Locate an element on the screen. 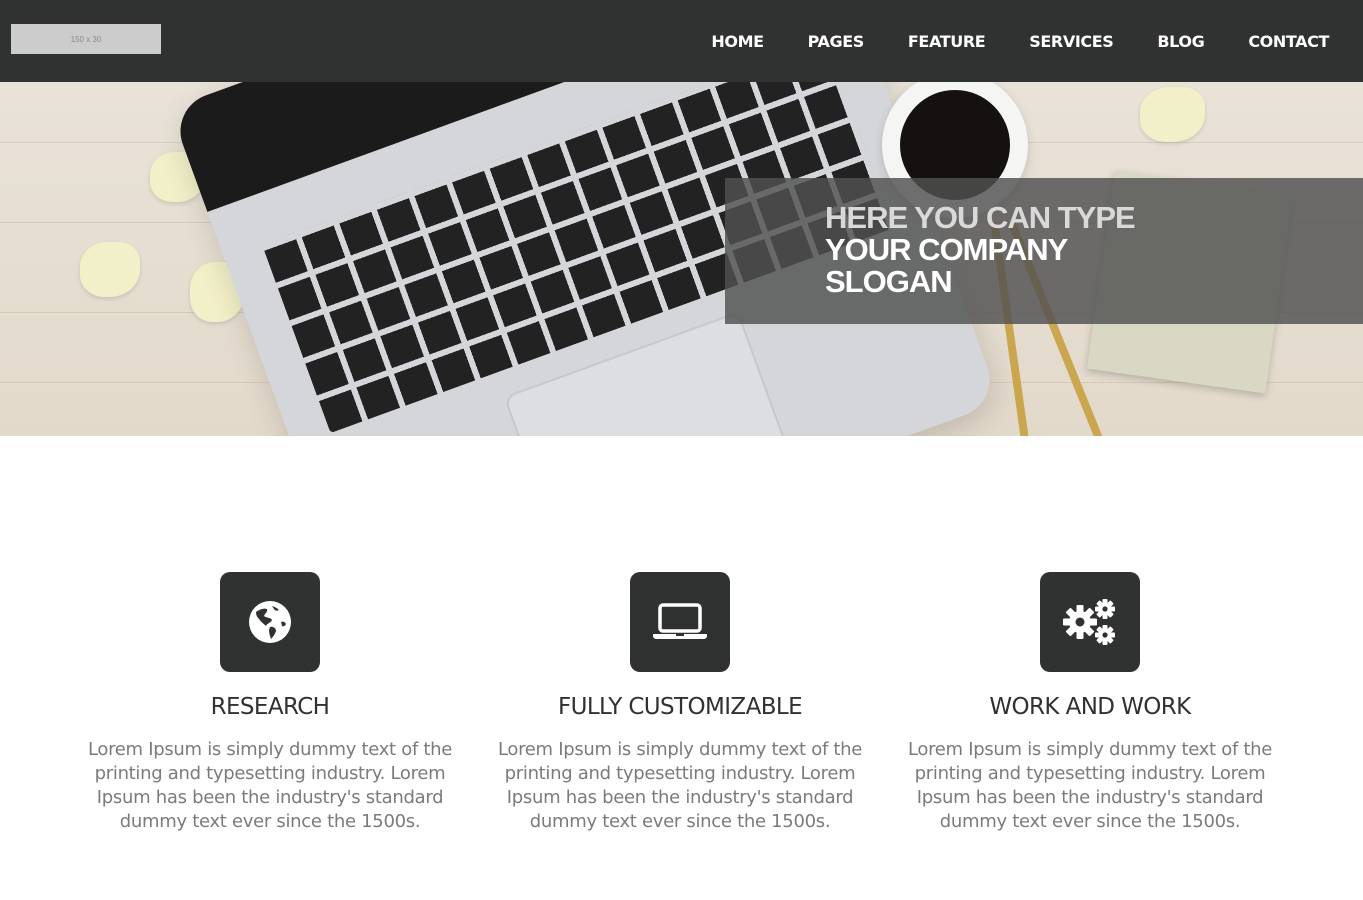  nav-home: HOME is located at coordinates (737, 41).